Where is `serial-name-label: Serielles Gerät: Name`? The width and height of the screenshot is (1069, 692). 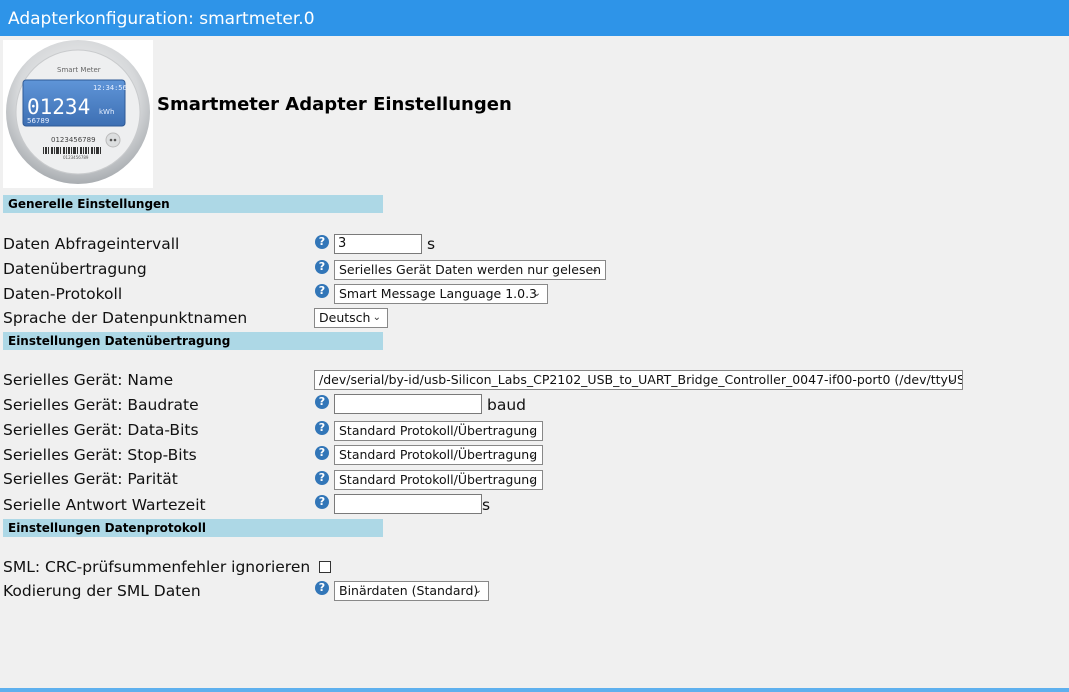 serial-name-label: Serielles Gerät: Name is located at coordinates (88, 380).